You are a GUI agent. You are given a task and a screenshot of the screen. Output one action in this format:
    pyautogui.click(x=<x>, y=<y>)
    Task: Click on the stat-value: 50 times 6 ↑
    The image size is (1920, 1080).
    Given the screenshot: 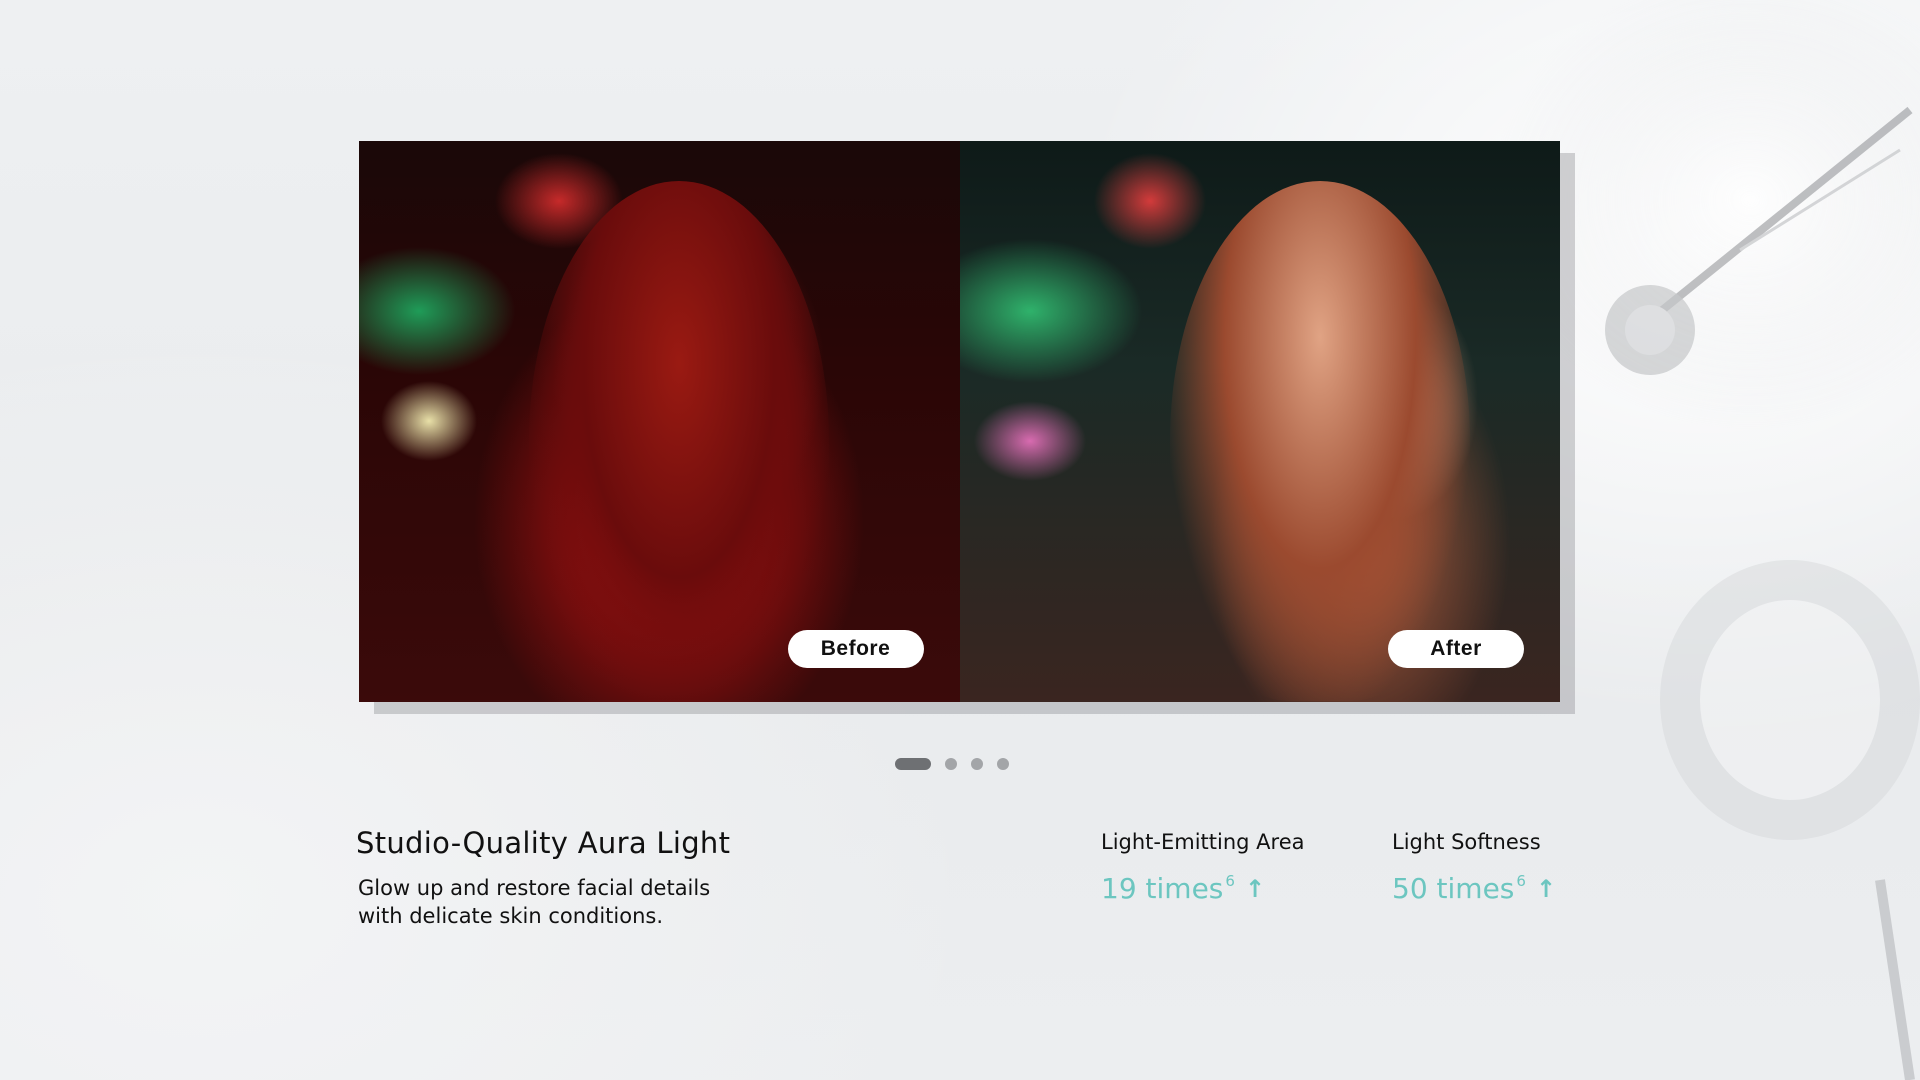 What is the action you would take?
    pyautogui.click(x=1474, y=888)
    